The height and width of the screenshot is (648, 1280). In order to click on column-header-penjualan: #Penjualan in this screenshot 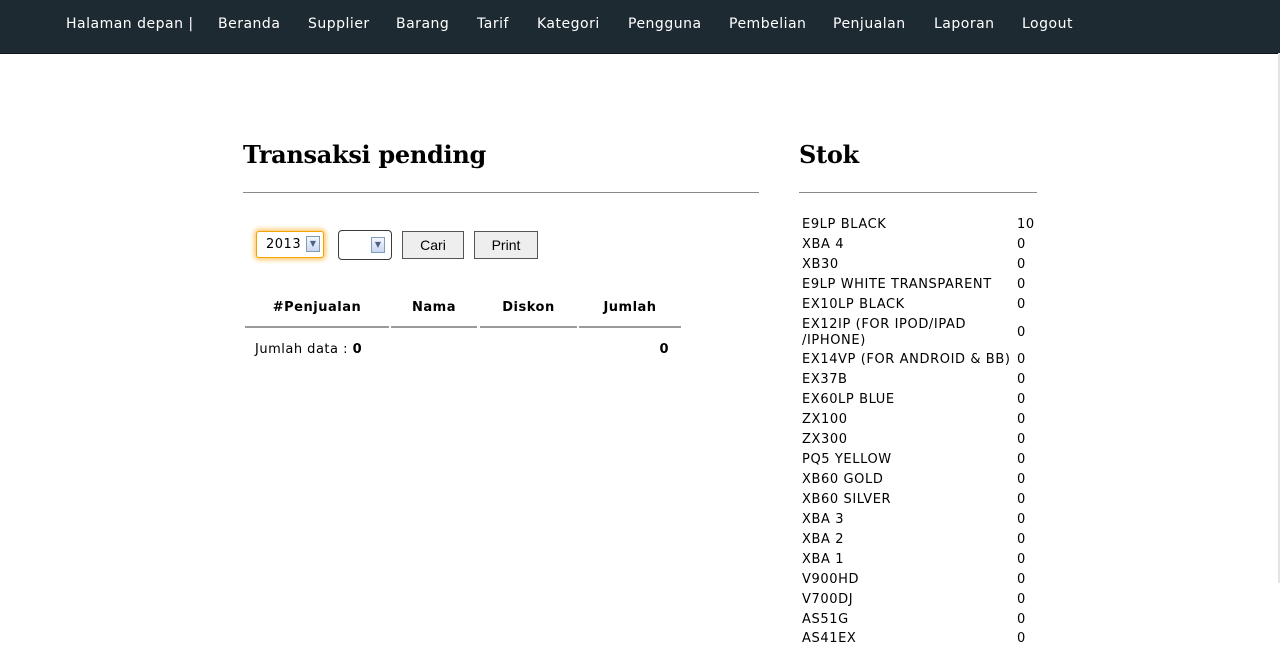, I will do `click(317, 307)`.